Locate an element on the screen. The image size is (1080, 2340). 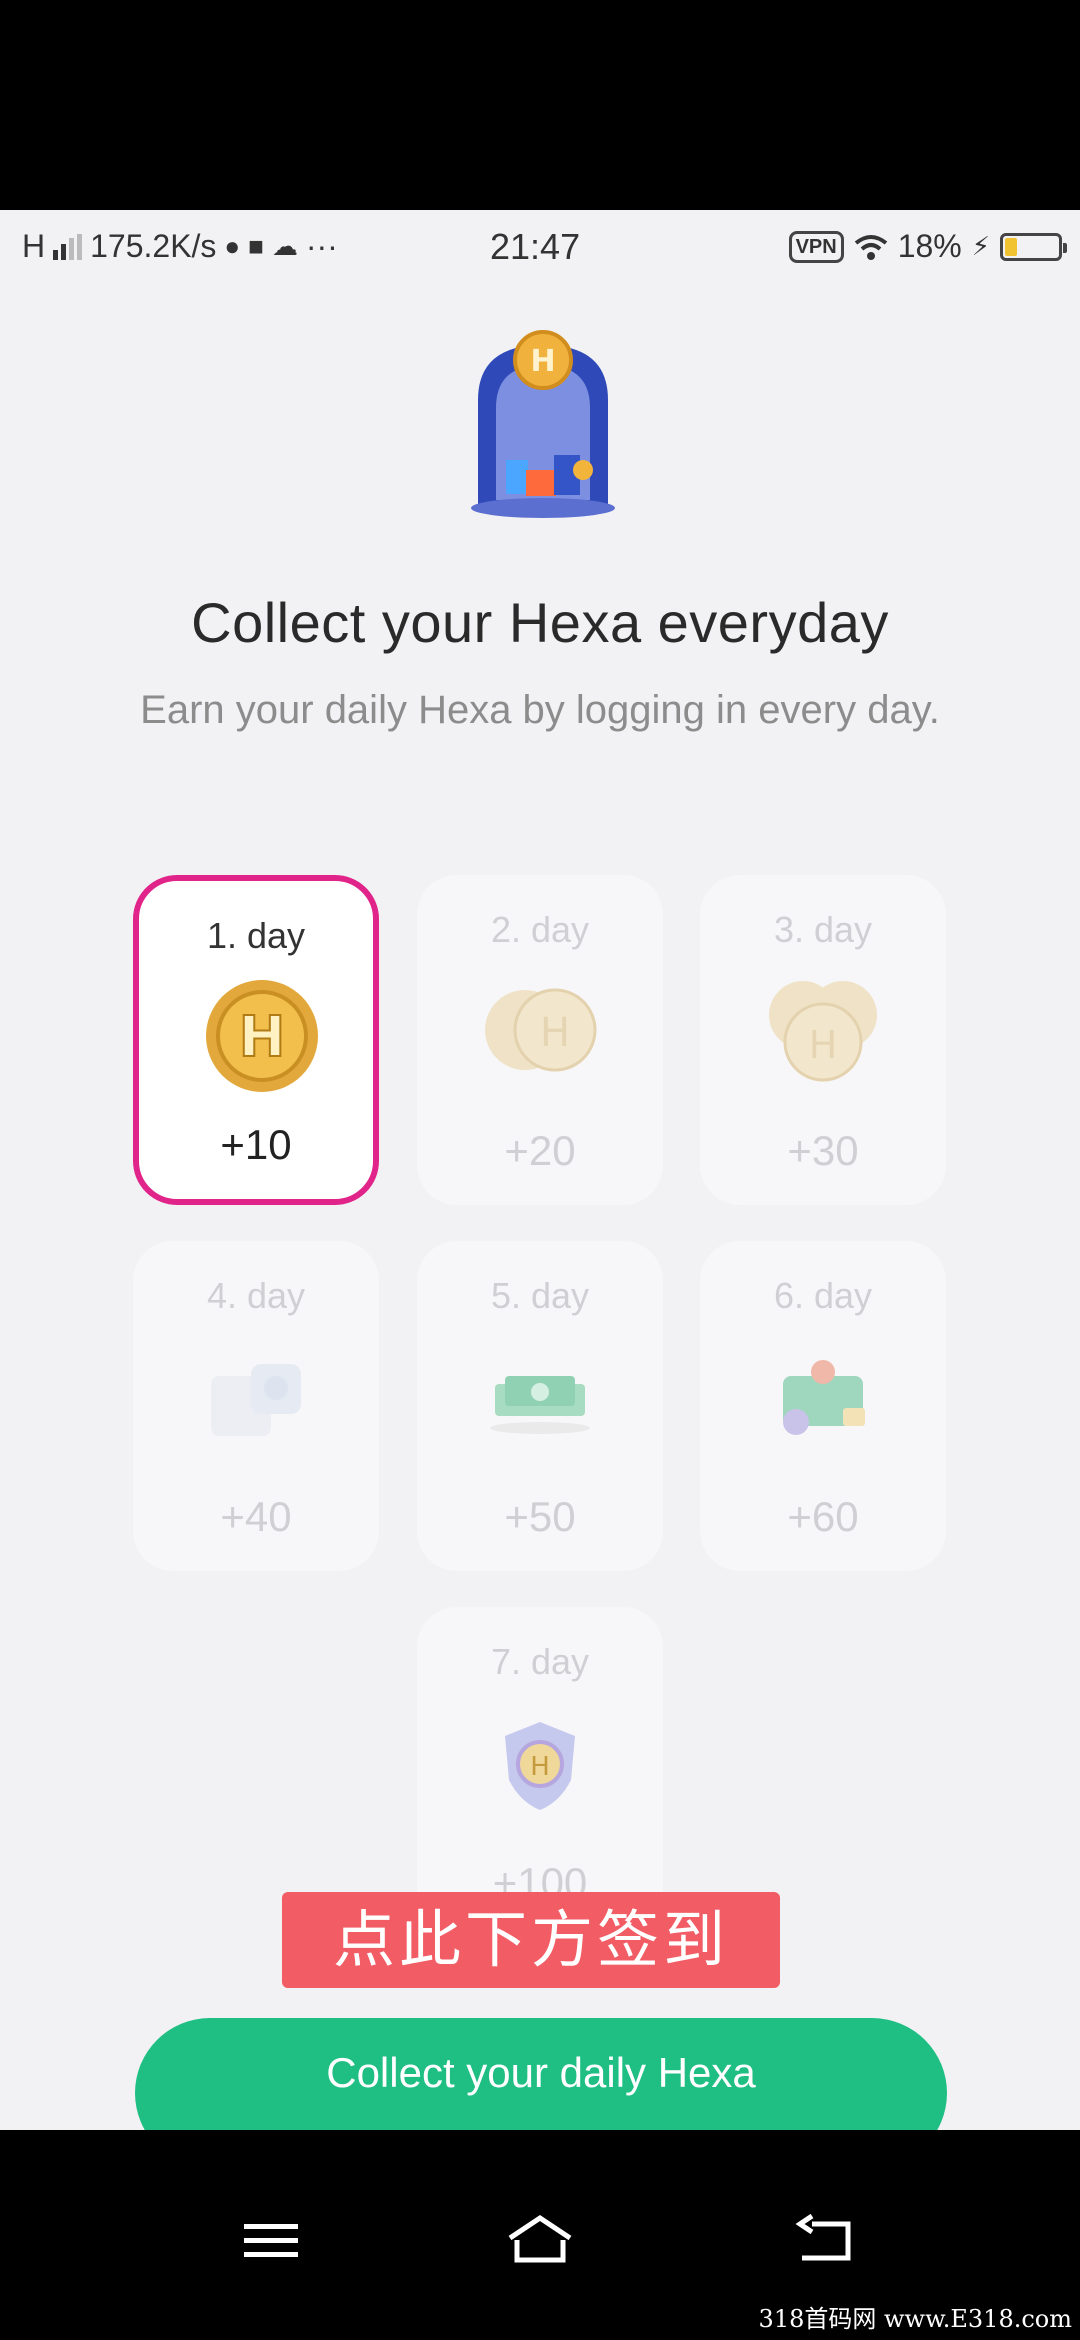
cash-icon is located at coordinates (540, 1405).